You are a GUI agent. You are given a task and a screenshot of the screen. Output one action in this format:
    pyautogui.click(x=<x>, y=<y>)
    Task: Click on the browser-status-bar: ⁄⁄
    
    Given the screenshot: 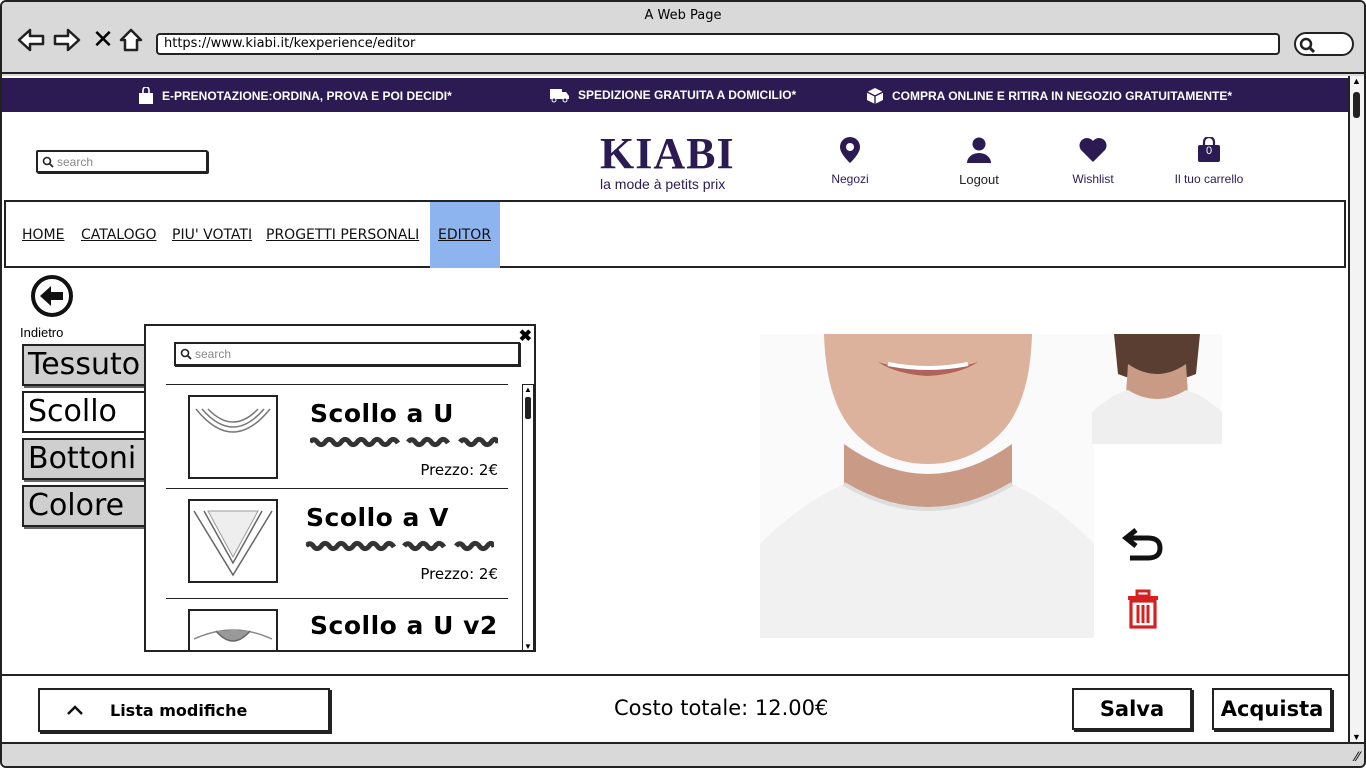 What is the action you would take?
    pyautogui.click(x=683, y=754)
    